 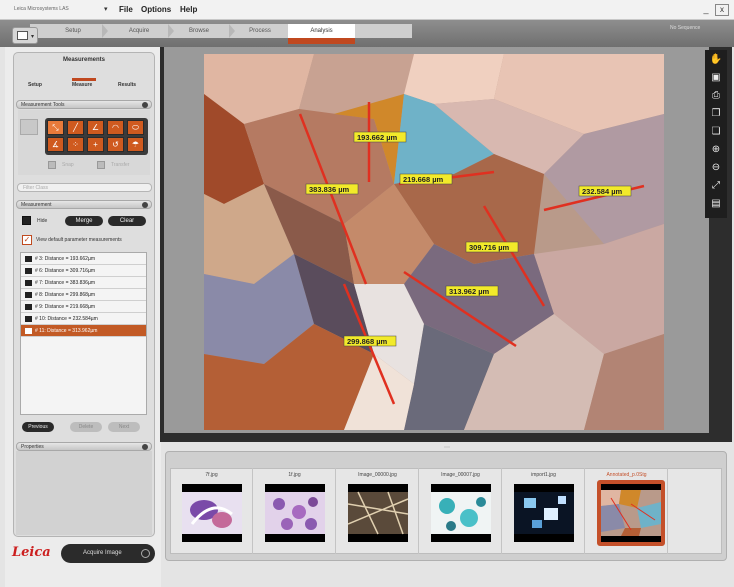 What do you see at coordinates (716, 168) in the screenshot?
I see `zoom-out-icon: ⊖` at bounding box center [716, 168].